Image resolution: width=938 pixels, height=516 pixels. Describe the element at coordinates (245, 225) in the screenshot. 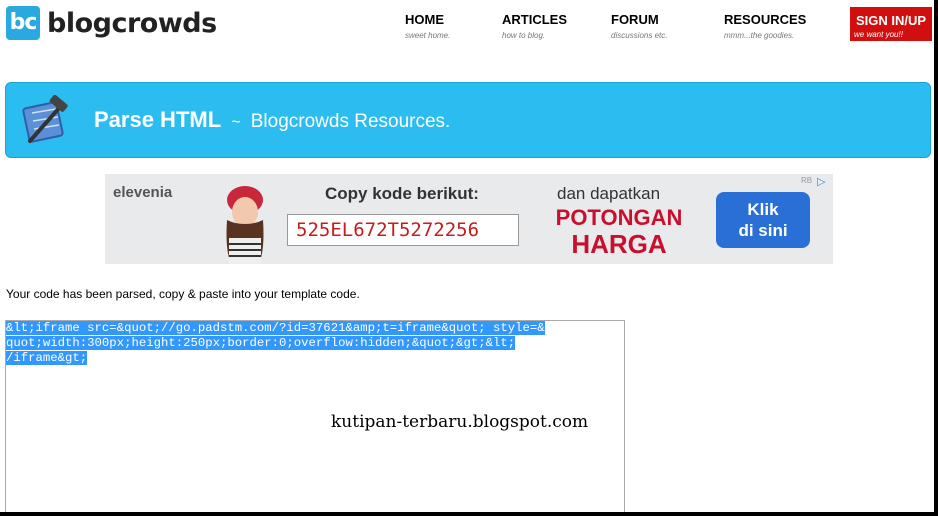

I see `ad-model-image` at that location.